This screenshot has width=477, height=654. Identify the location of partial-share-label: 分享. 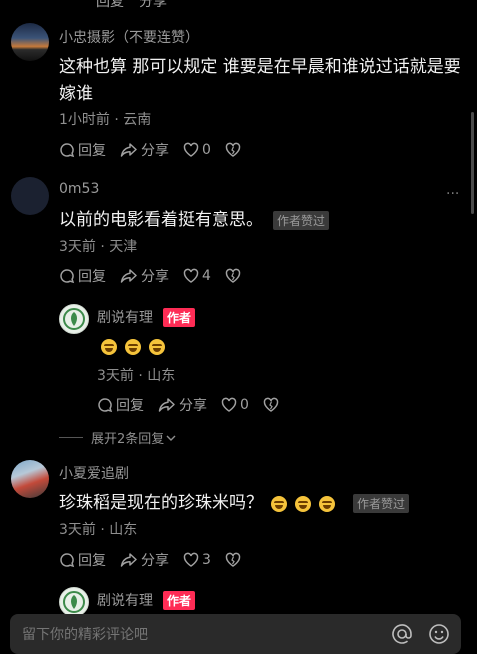
(153, 5).